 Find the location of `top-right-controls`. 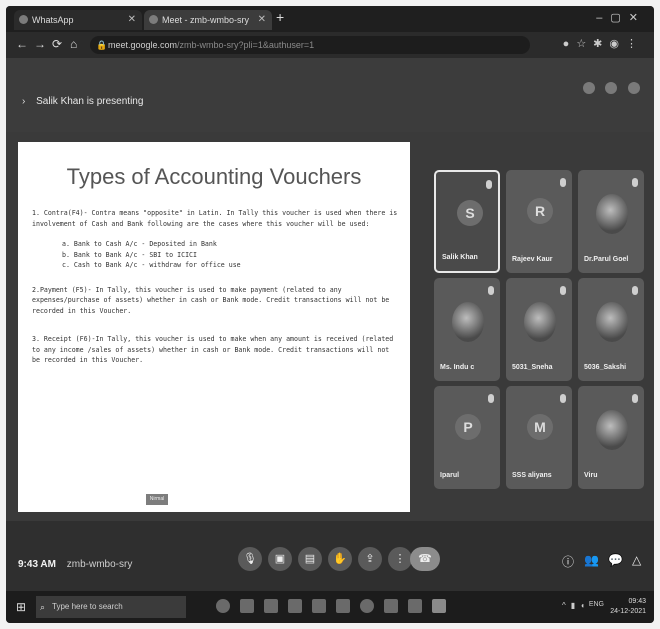

top-right-controls is located at coordinates (607, 88).